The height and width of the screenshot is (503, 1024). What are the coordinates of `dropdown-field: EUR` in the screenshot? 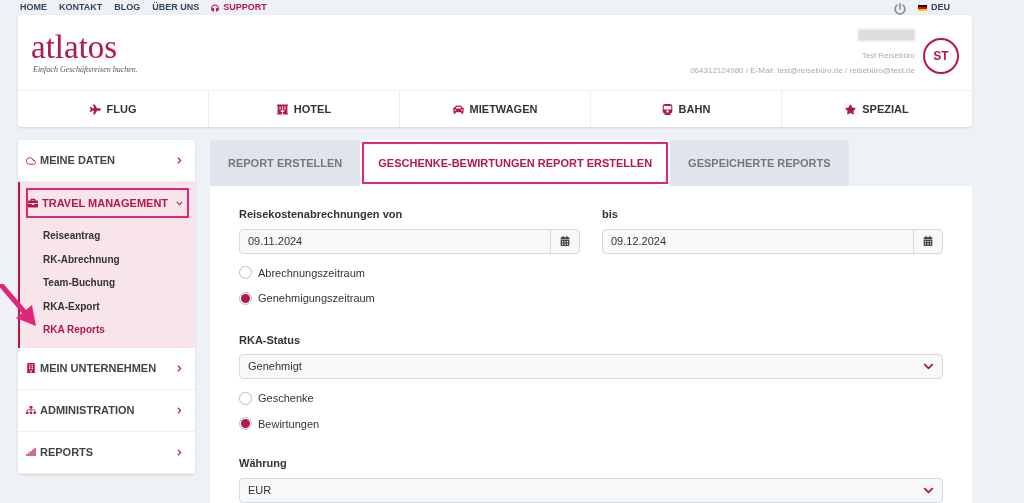 It's located at (591, 490).